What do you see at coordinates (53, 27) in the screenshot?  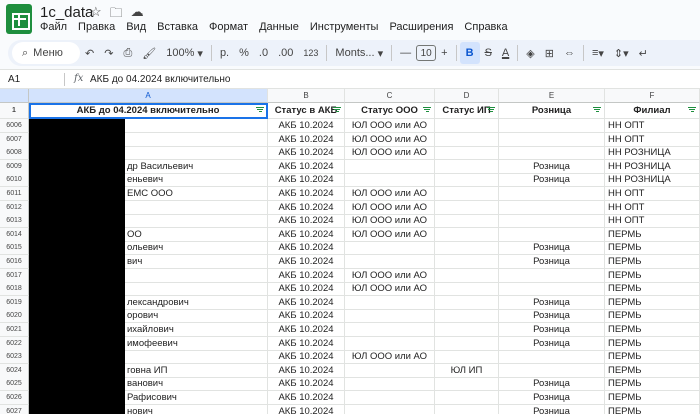 I see `menu-file: Файл` at bounding box center [53, 27].